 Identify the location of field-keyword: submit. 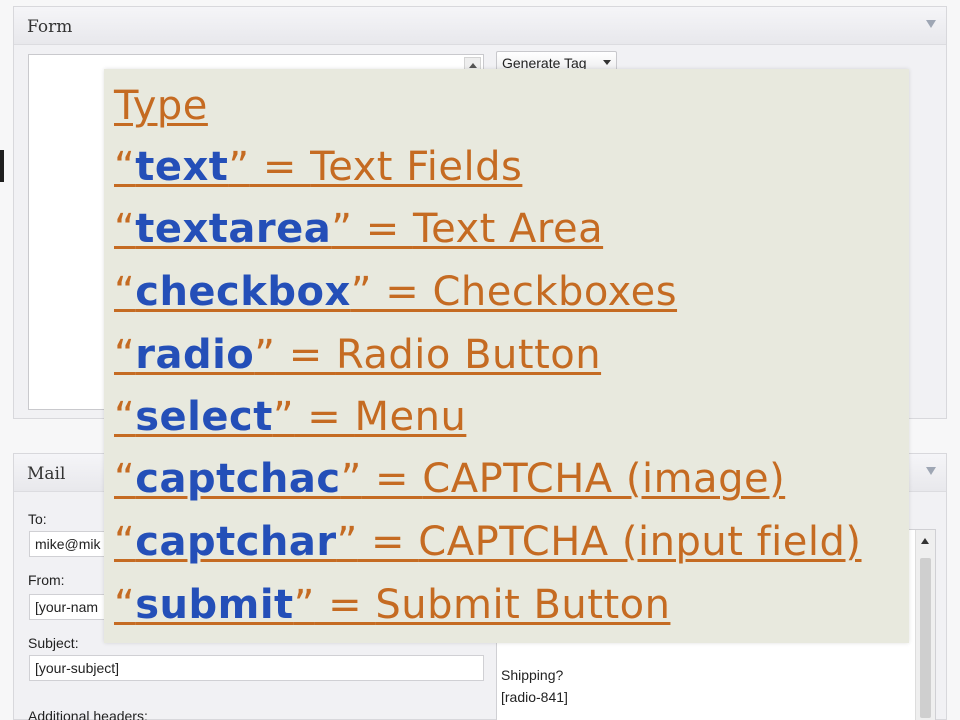
(214, 605).